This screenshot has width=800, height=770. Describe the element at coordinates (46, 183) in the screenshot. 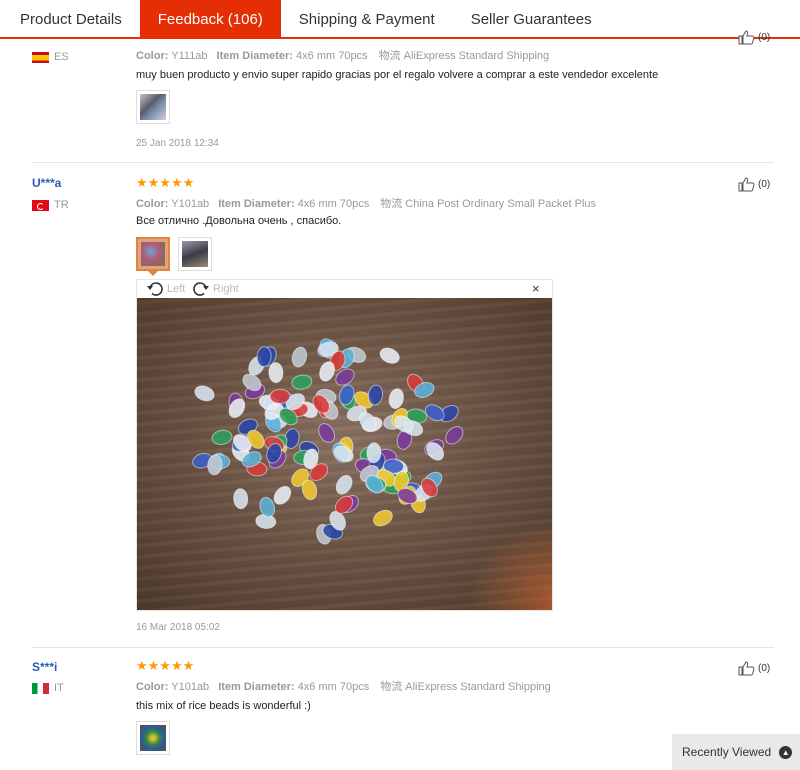

I see `reviewer-name: U***a` at that location.